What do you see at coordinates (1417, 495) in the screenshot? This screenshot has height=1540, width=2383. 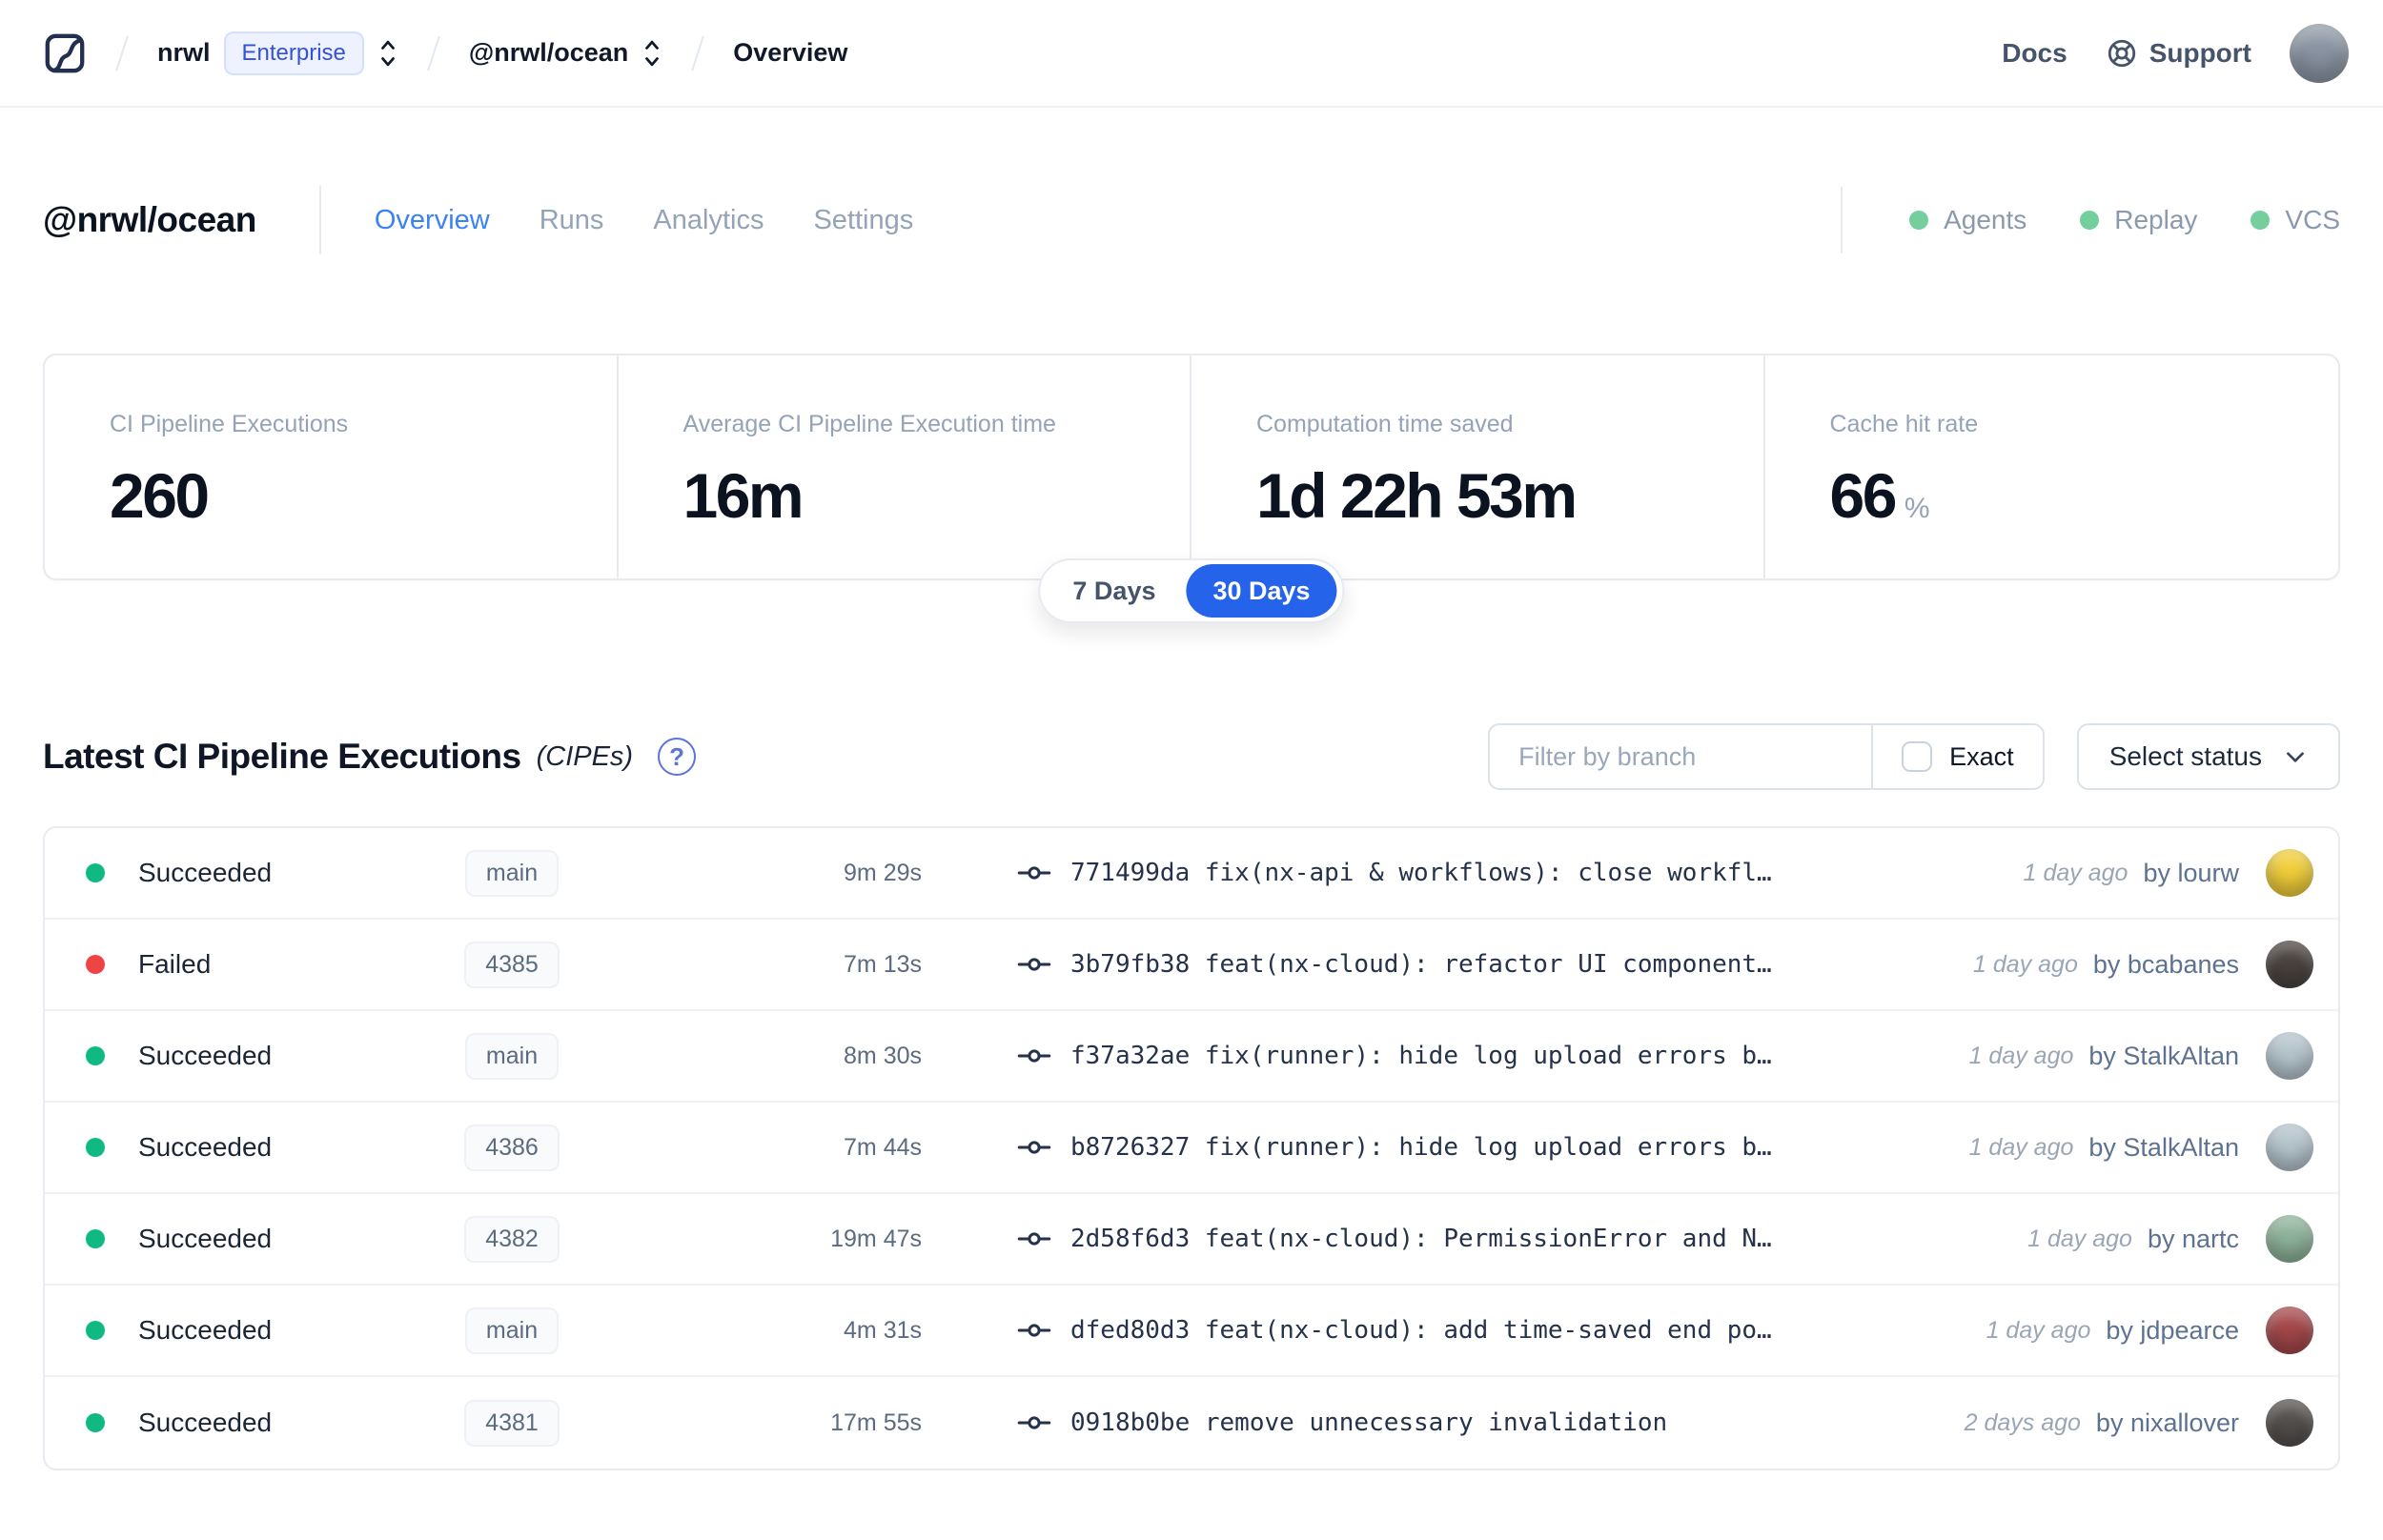 I see `stat-value: 1d 22h 53m` at bounding box center [1417, 495].